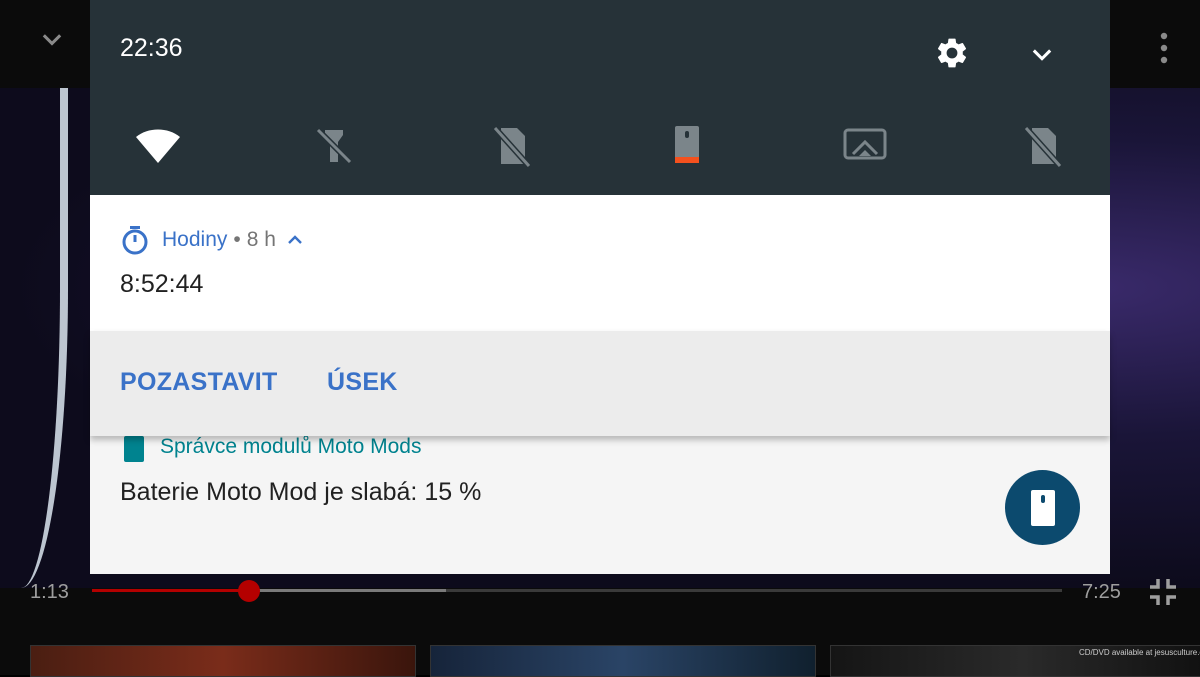 Image resolution: width=1200 pixels, height=677 pixels. Describe the element at coordinates (162, 284) in the screenshot. I see `stopwatch-time: 8:52:44` at that location.